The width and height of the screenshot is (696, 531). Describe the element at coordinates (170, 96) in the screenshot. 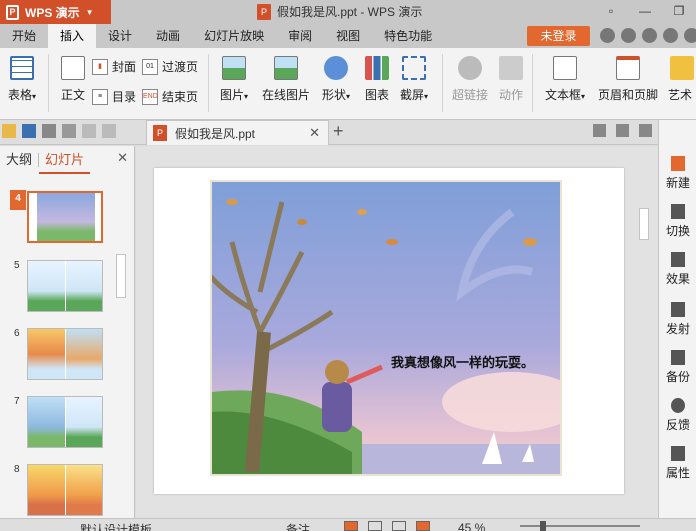

I see `end-page-button: END 结束页` at that location.